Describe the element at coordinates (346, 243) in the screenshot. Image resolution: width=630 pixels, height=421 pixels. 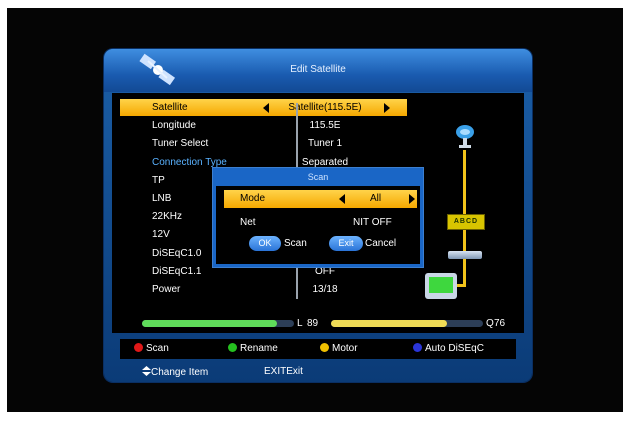
I see `exit-button: Exit` at that location.